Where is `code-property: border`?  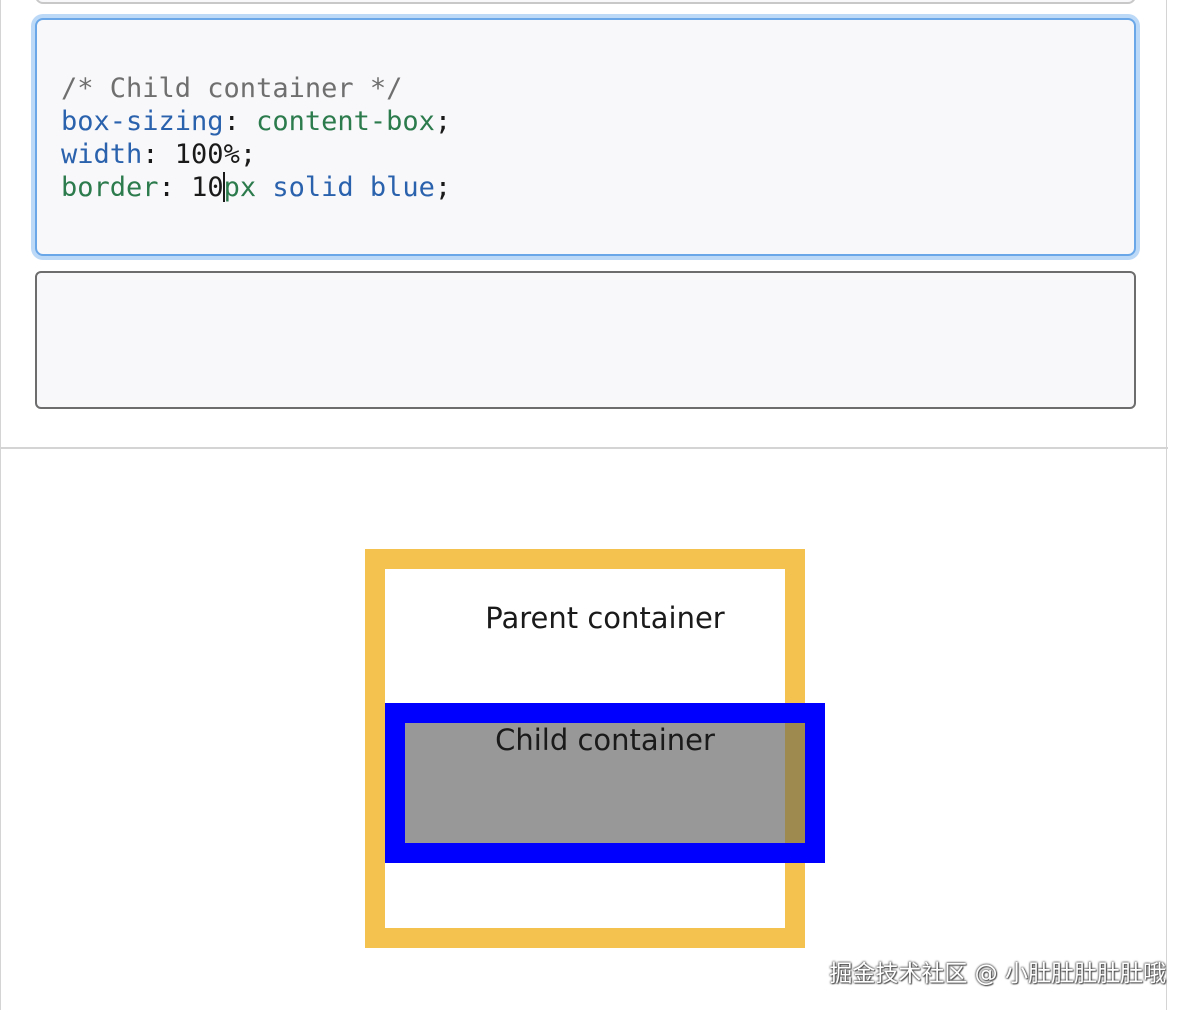
code-property: border is located at coordinates (110, 187).